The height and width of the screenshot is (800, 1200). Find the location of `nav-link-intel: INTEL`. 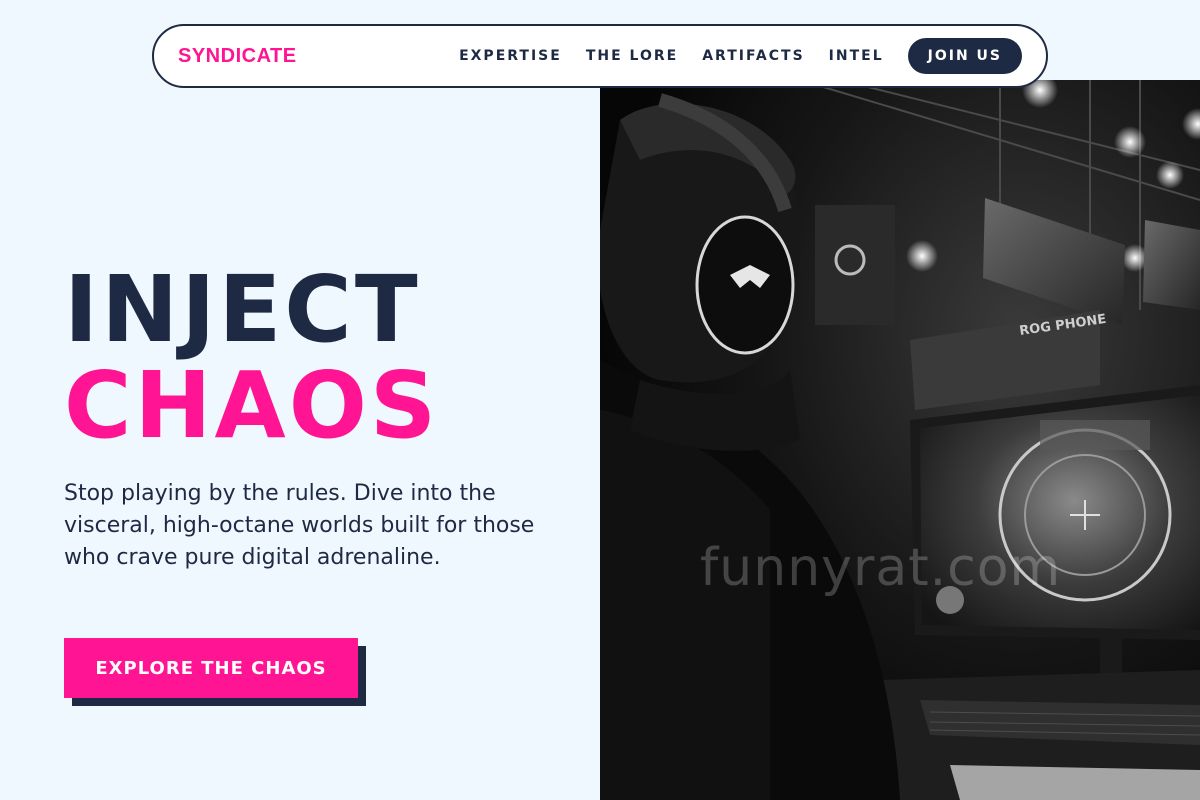

nav-link-intel: INTEL is located at coordinates (856, 56).